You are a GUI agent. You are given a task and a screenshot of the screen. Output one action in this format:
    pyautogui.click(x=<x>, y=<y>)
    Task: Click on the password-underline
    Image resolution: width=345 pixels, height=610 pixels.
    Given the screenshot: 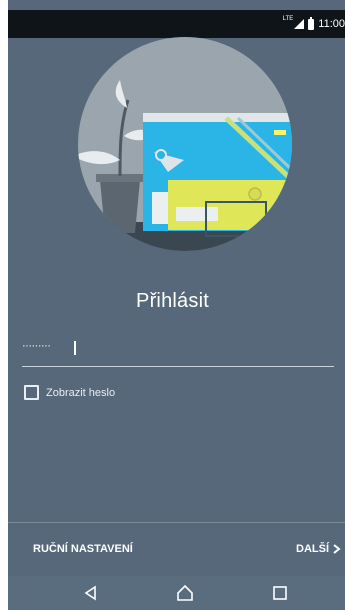 What is the action you would take?
    pyautogui.click(x=178, y=366)
    